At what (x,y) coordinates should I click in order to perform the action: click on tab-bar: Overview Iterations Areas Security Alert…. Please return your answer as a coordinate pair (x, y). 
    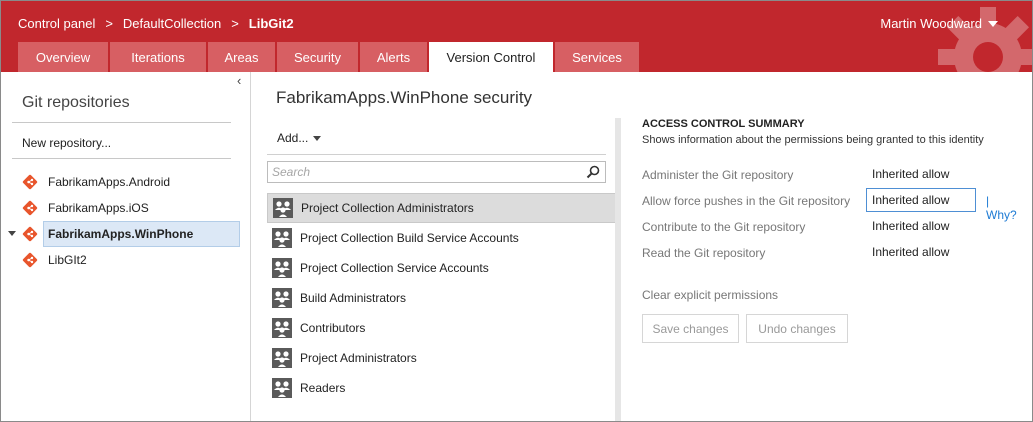
    Looking at the image, I should click on (329, 57).